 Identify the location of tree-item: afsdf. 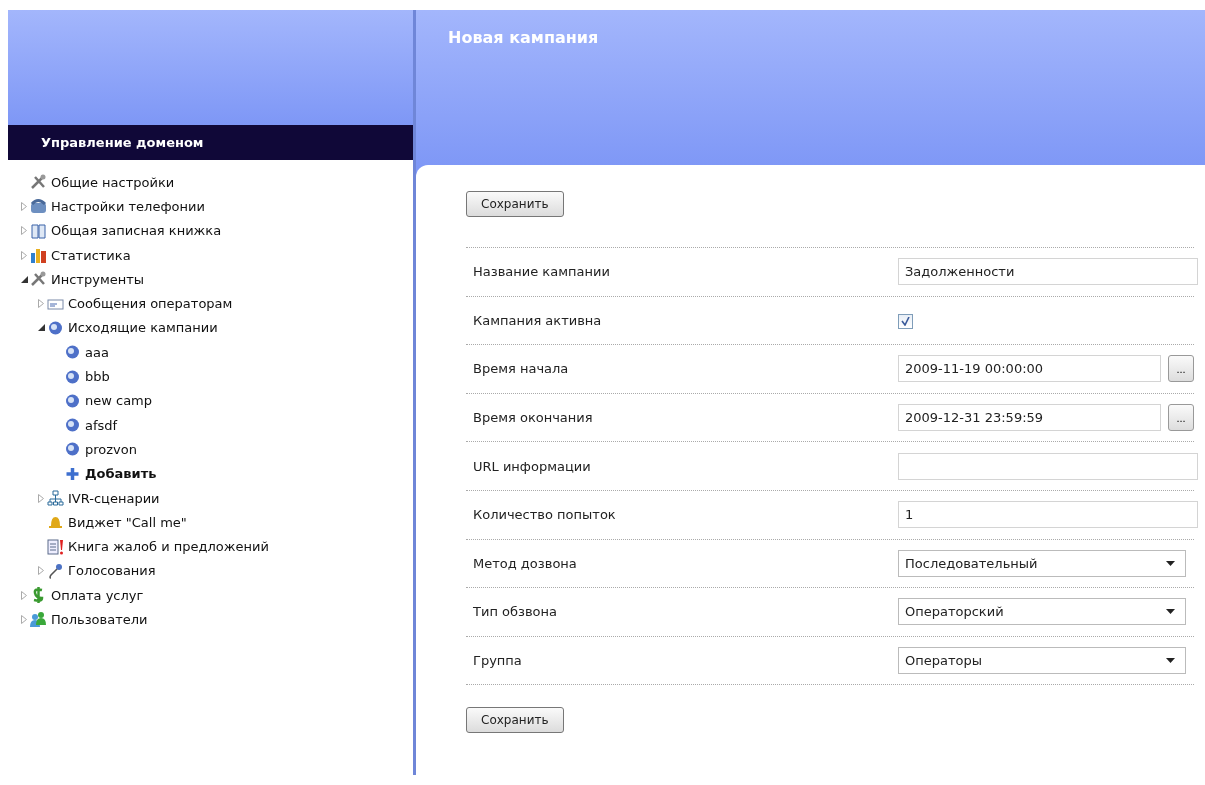
(101, 425).